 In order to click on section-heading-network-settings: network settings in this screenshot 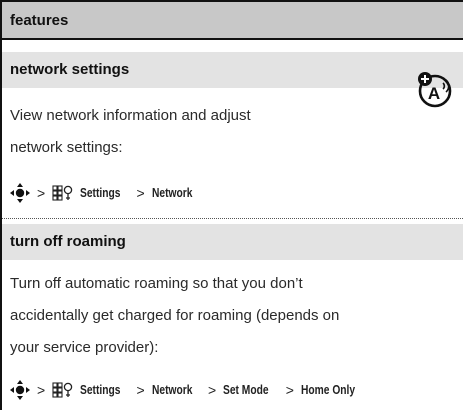, I will do `click(232, 70)`.